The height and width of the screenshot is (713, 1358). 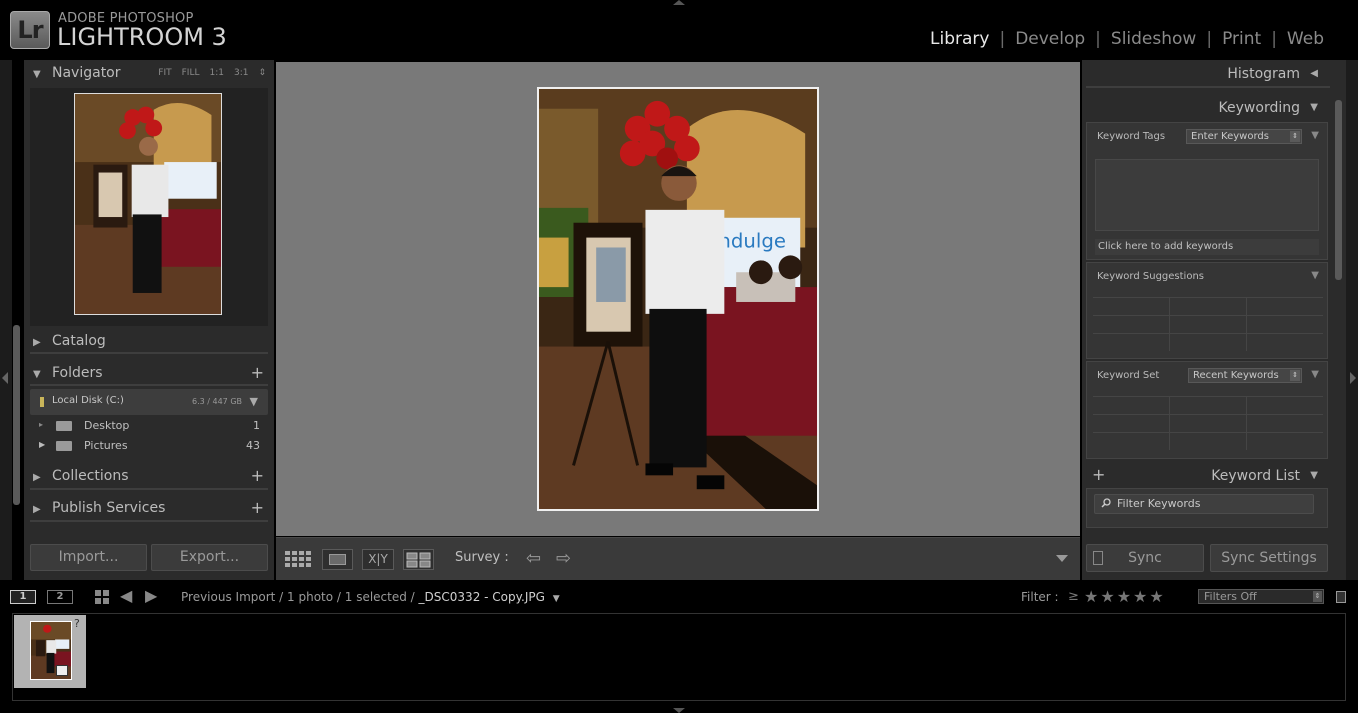 I want to click on filter-keywords-input: Filter Keywords, so click(x=1204, y=504).